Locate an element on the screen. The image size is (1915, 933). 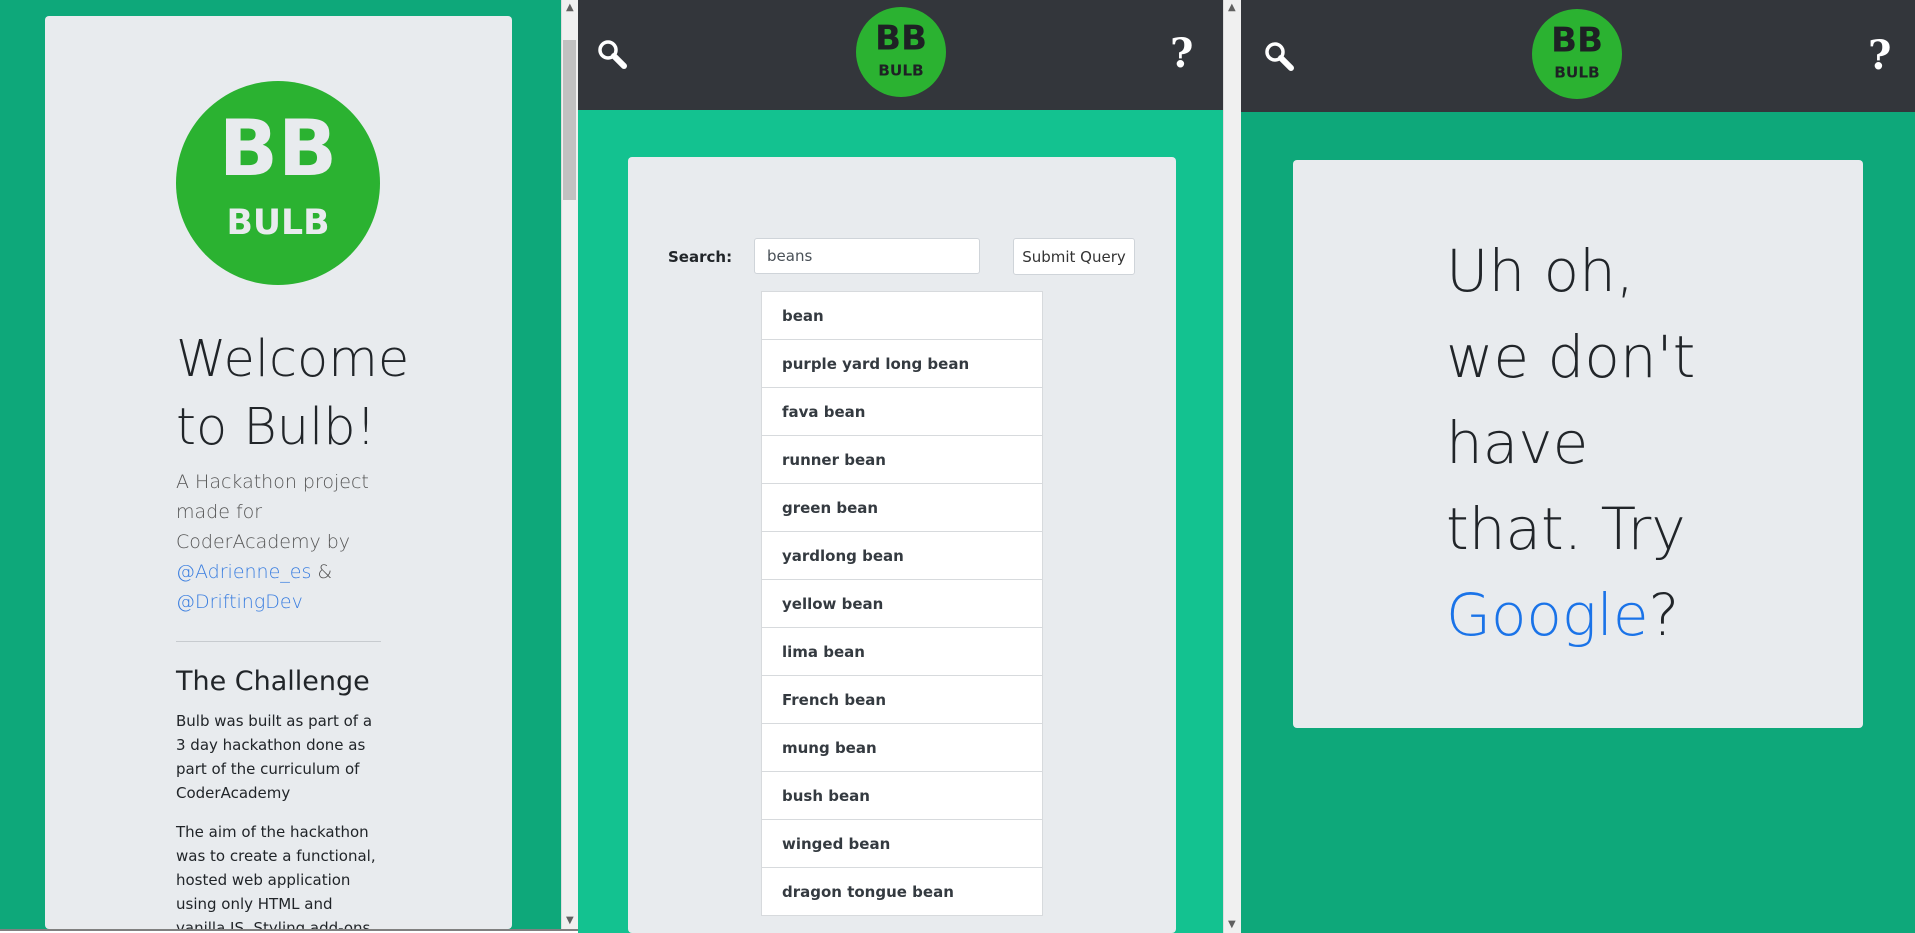
result-item: French bean is located at coordinates (902, 699).